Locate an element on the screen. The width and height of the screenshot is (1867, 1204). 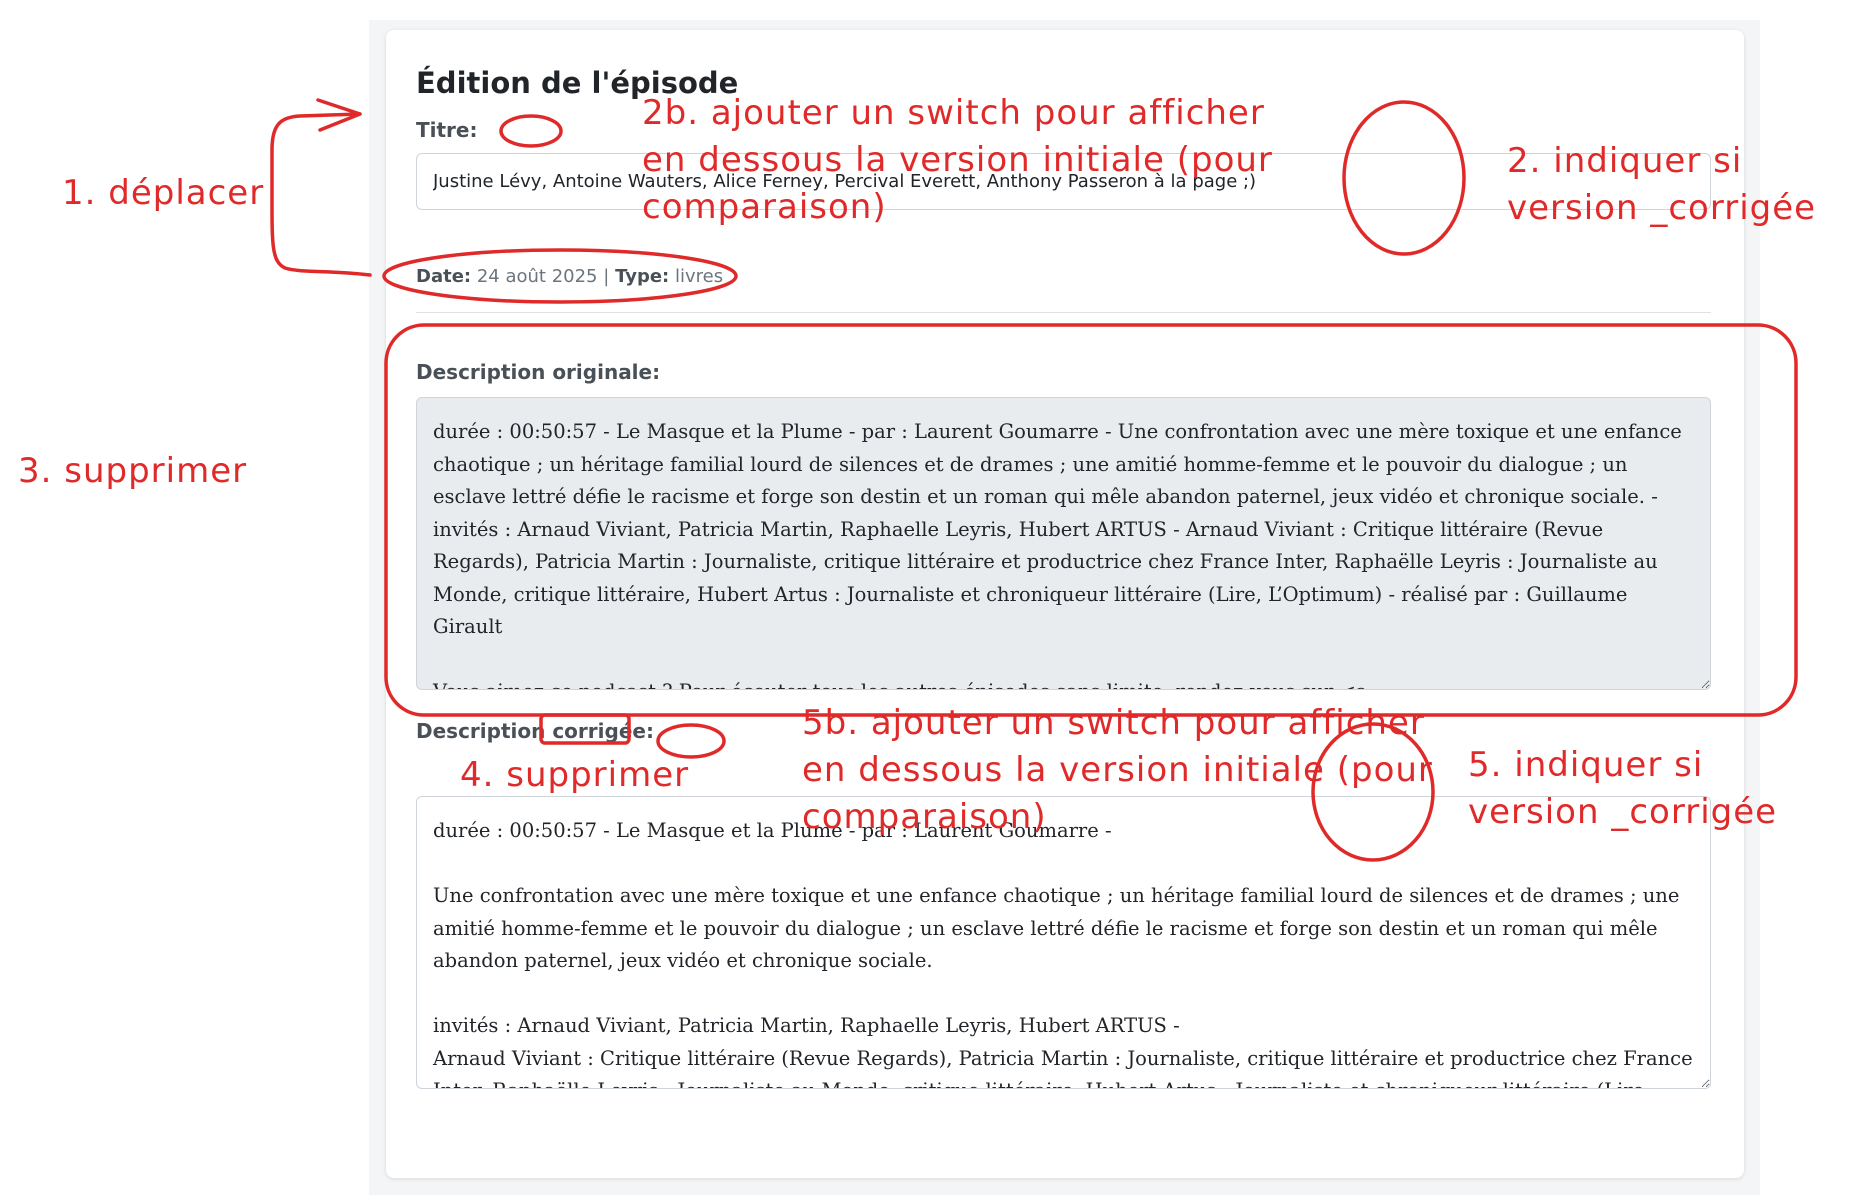
type-label: Type: is located at coordinates (642, 276).